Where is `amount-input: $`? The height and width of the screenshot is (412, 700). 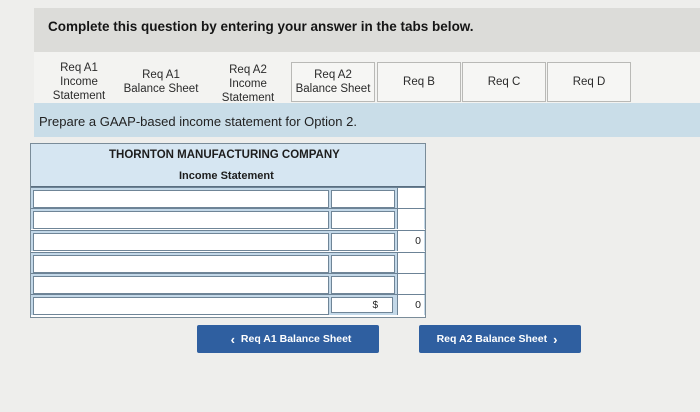 amount-input: $ is located at coordinates (362, 305).